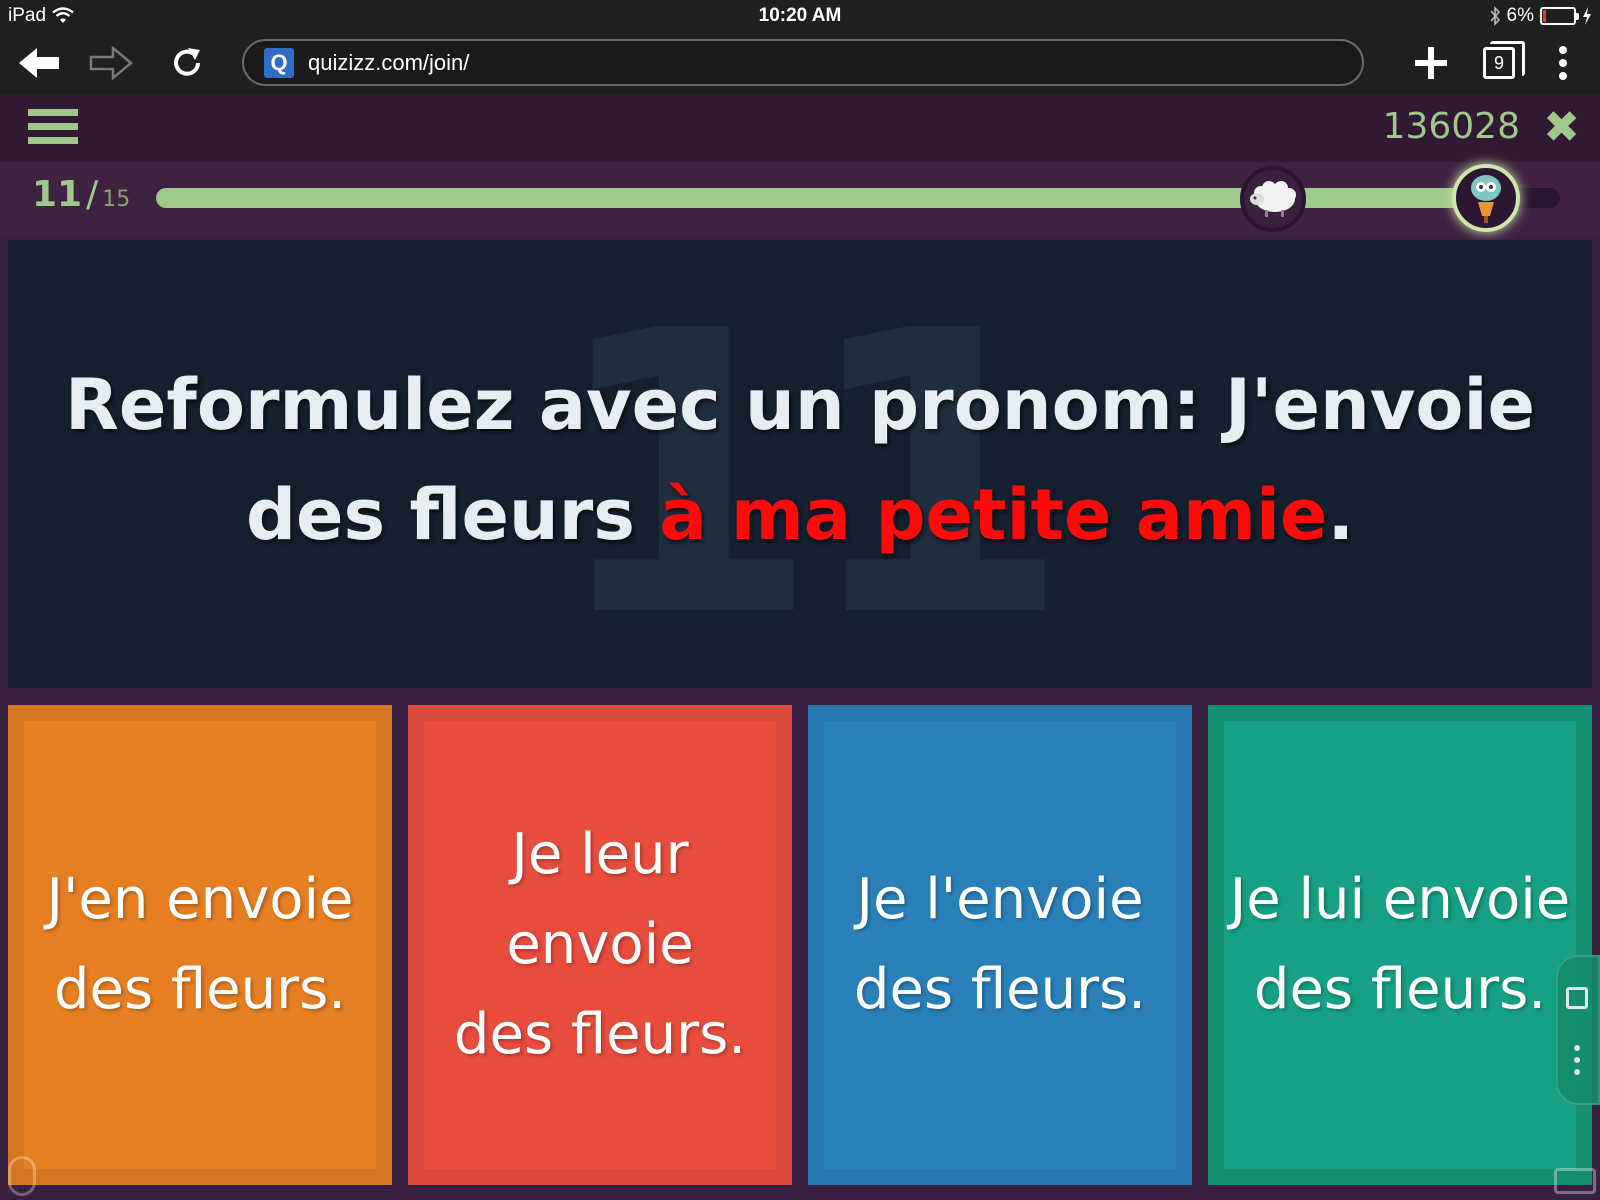 The height and width of the screenshot is (1200, 1600). I want to click on answer-option-2: Je leur envoie des fleurs., so click(600, 945).